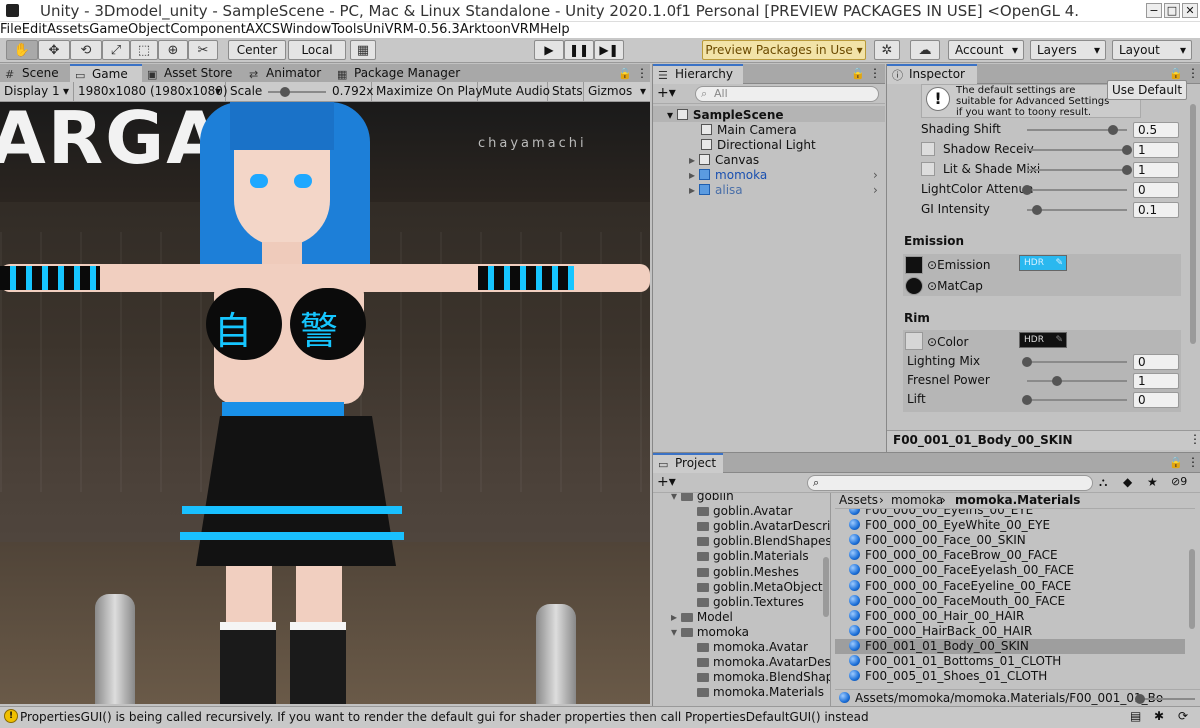 This screenshot has height=728, width=1200. I want to click on folder-tree-item: goblin.BlendShapes, so click(763, 541).